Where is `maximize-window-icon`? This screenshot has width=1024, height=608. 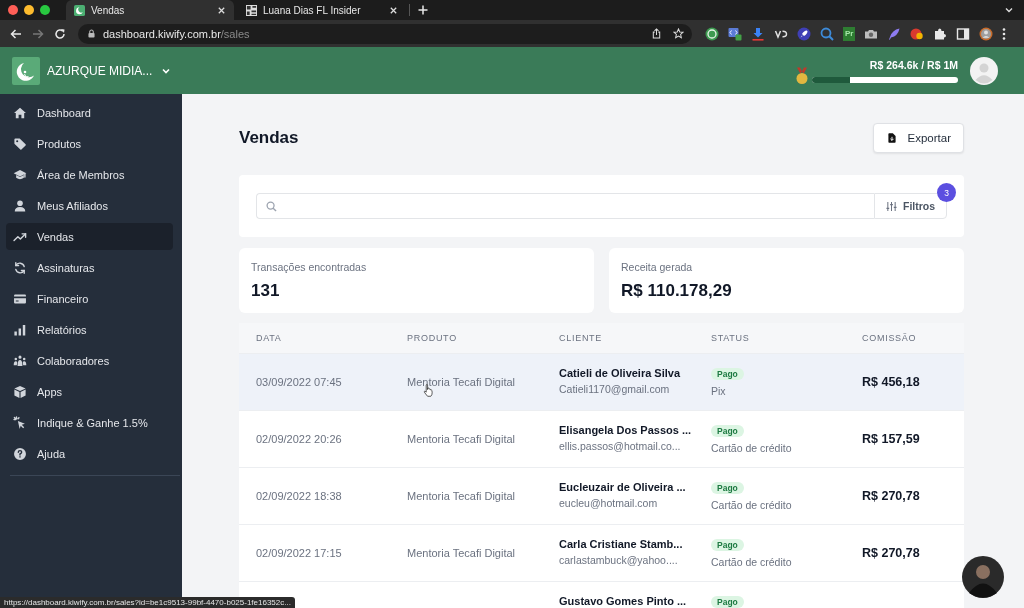
maximize-window-icon is located at coordinates (45, 10).